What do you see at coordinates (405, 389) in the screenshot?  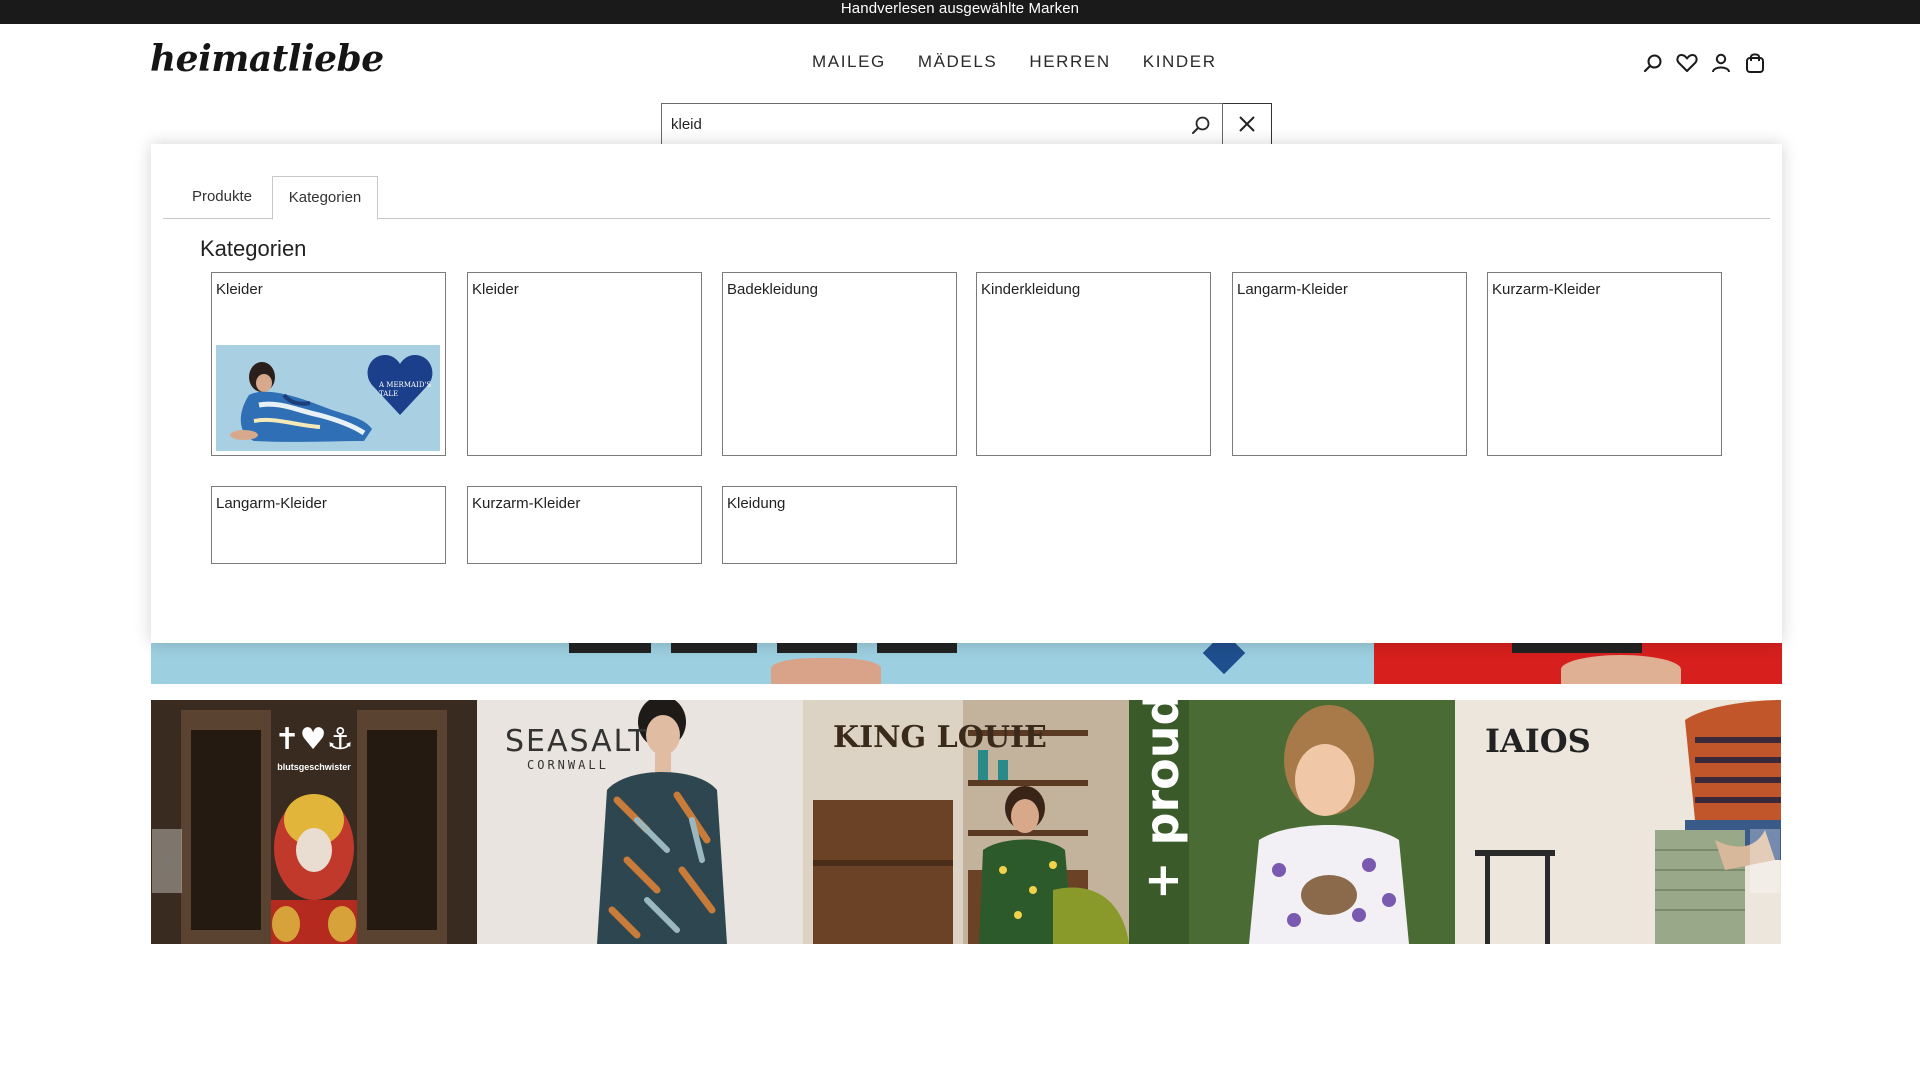 I see `category-image-text: A MERMAID'S TALE` at bounding box center [405, 389].